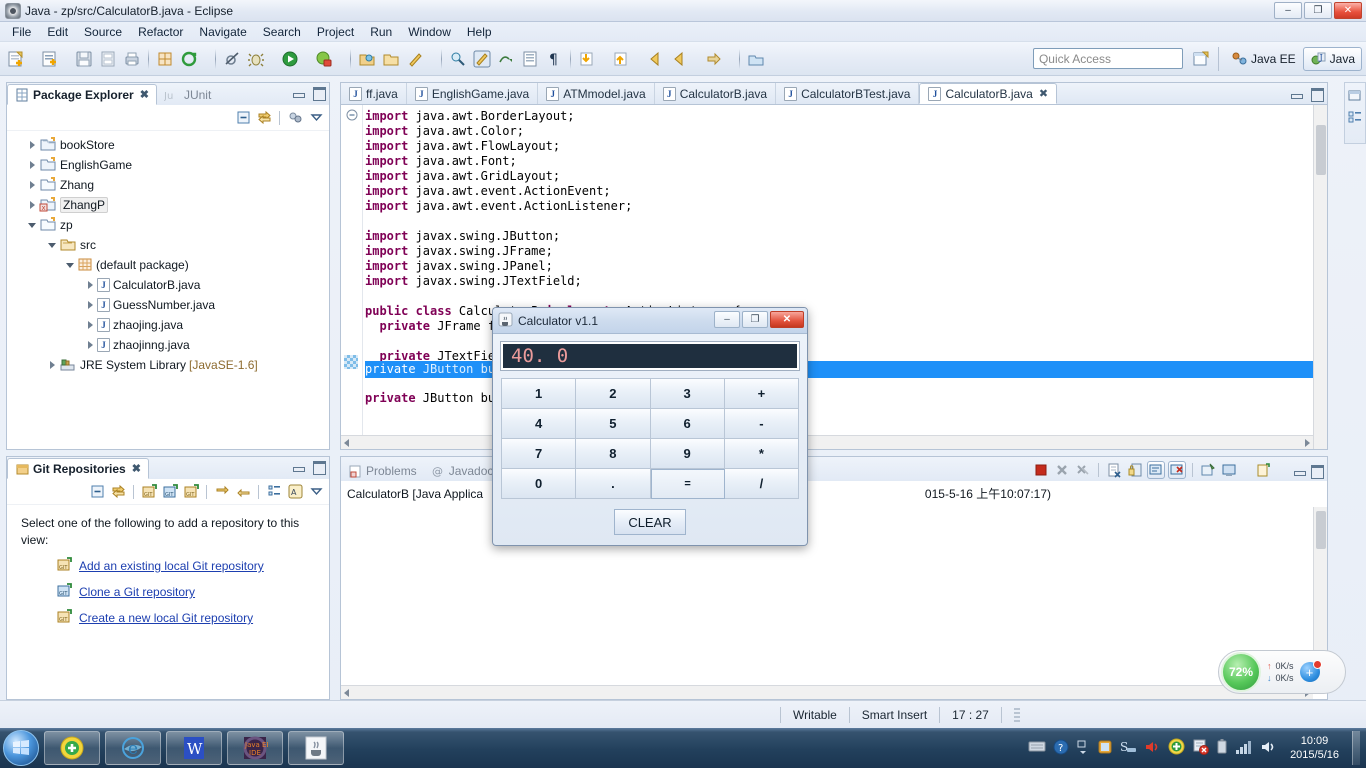 The width and height of the screenshot is (1366, 768). I want to click on tab-problems: Problems, so click(382, 470).